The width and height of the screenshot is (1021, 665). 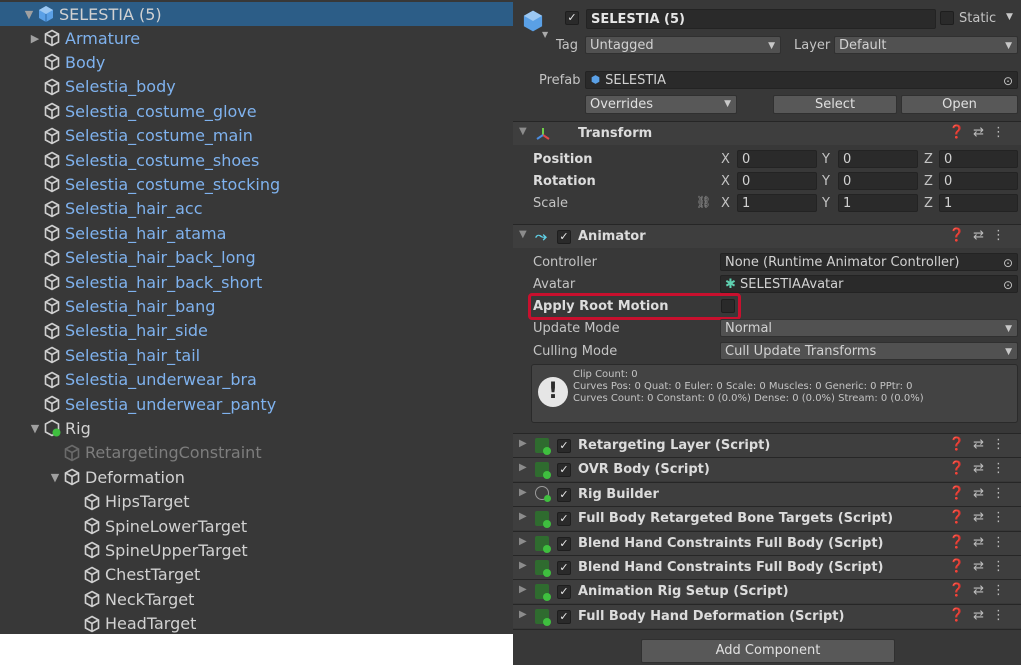 I want to click on hierarchy-item: ▼ Rig, so click(x=256, y=428).